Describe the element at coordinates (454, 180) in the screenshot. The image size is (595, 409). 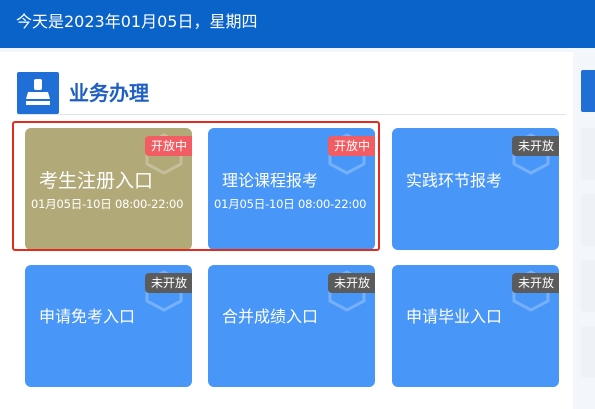
I see `card-title: 实践环节报考` at that location.